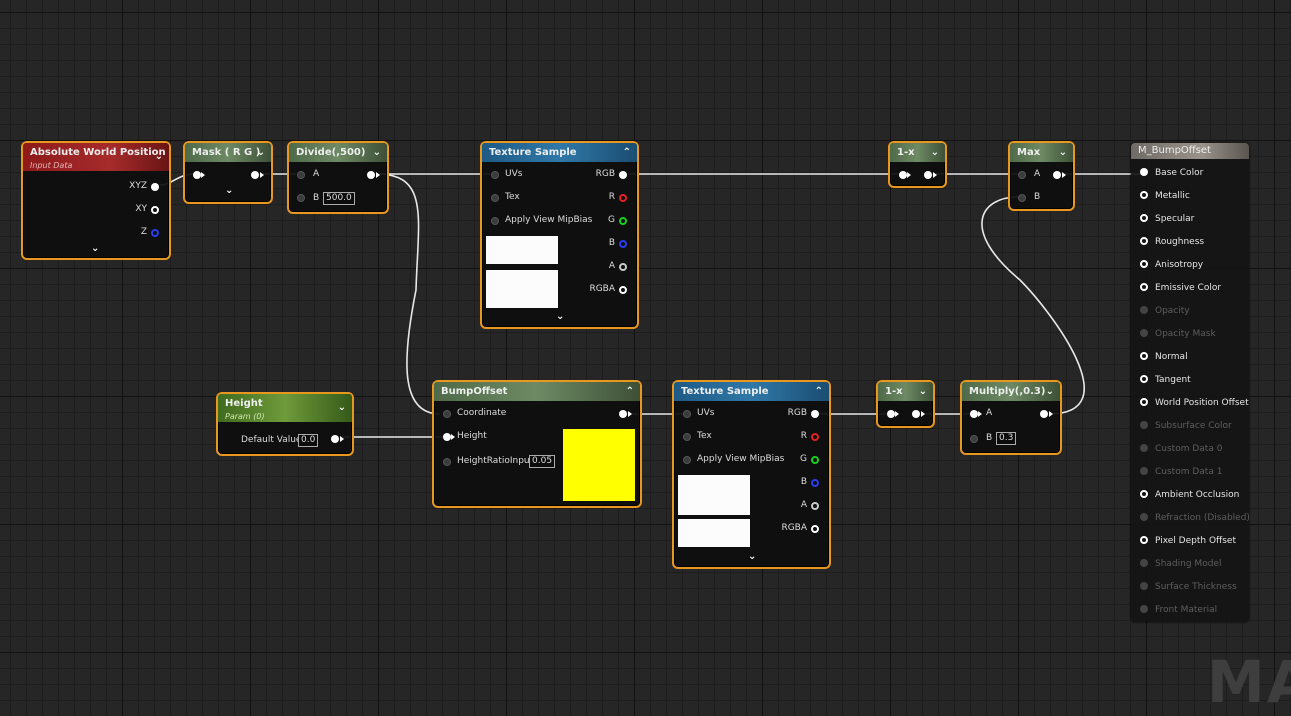 This screenshot has width=1291, height=716. What do you see at coordinates (537, 391) in the screenshot?
I see `node-header: BumpOffset ⌃` at bounding box center [537, 391].